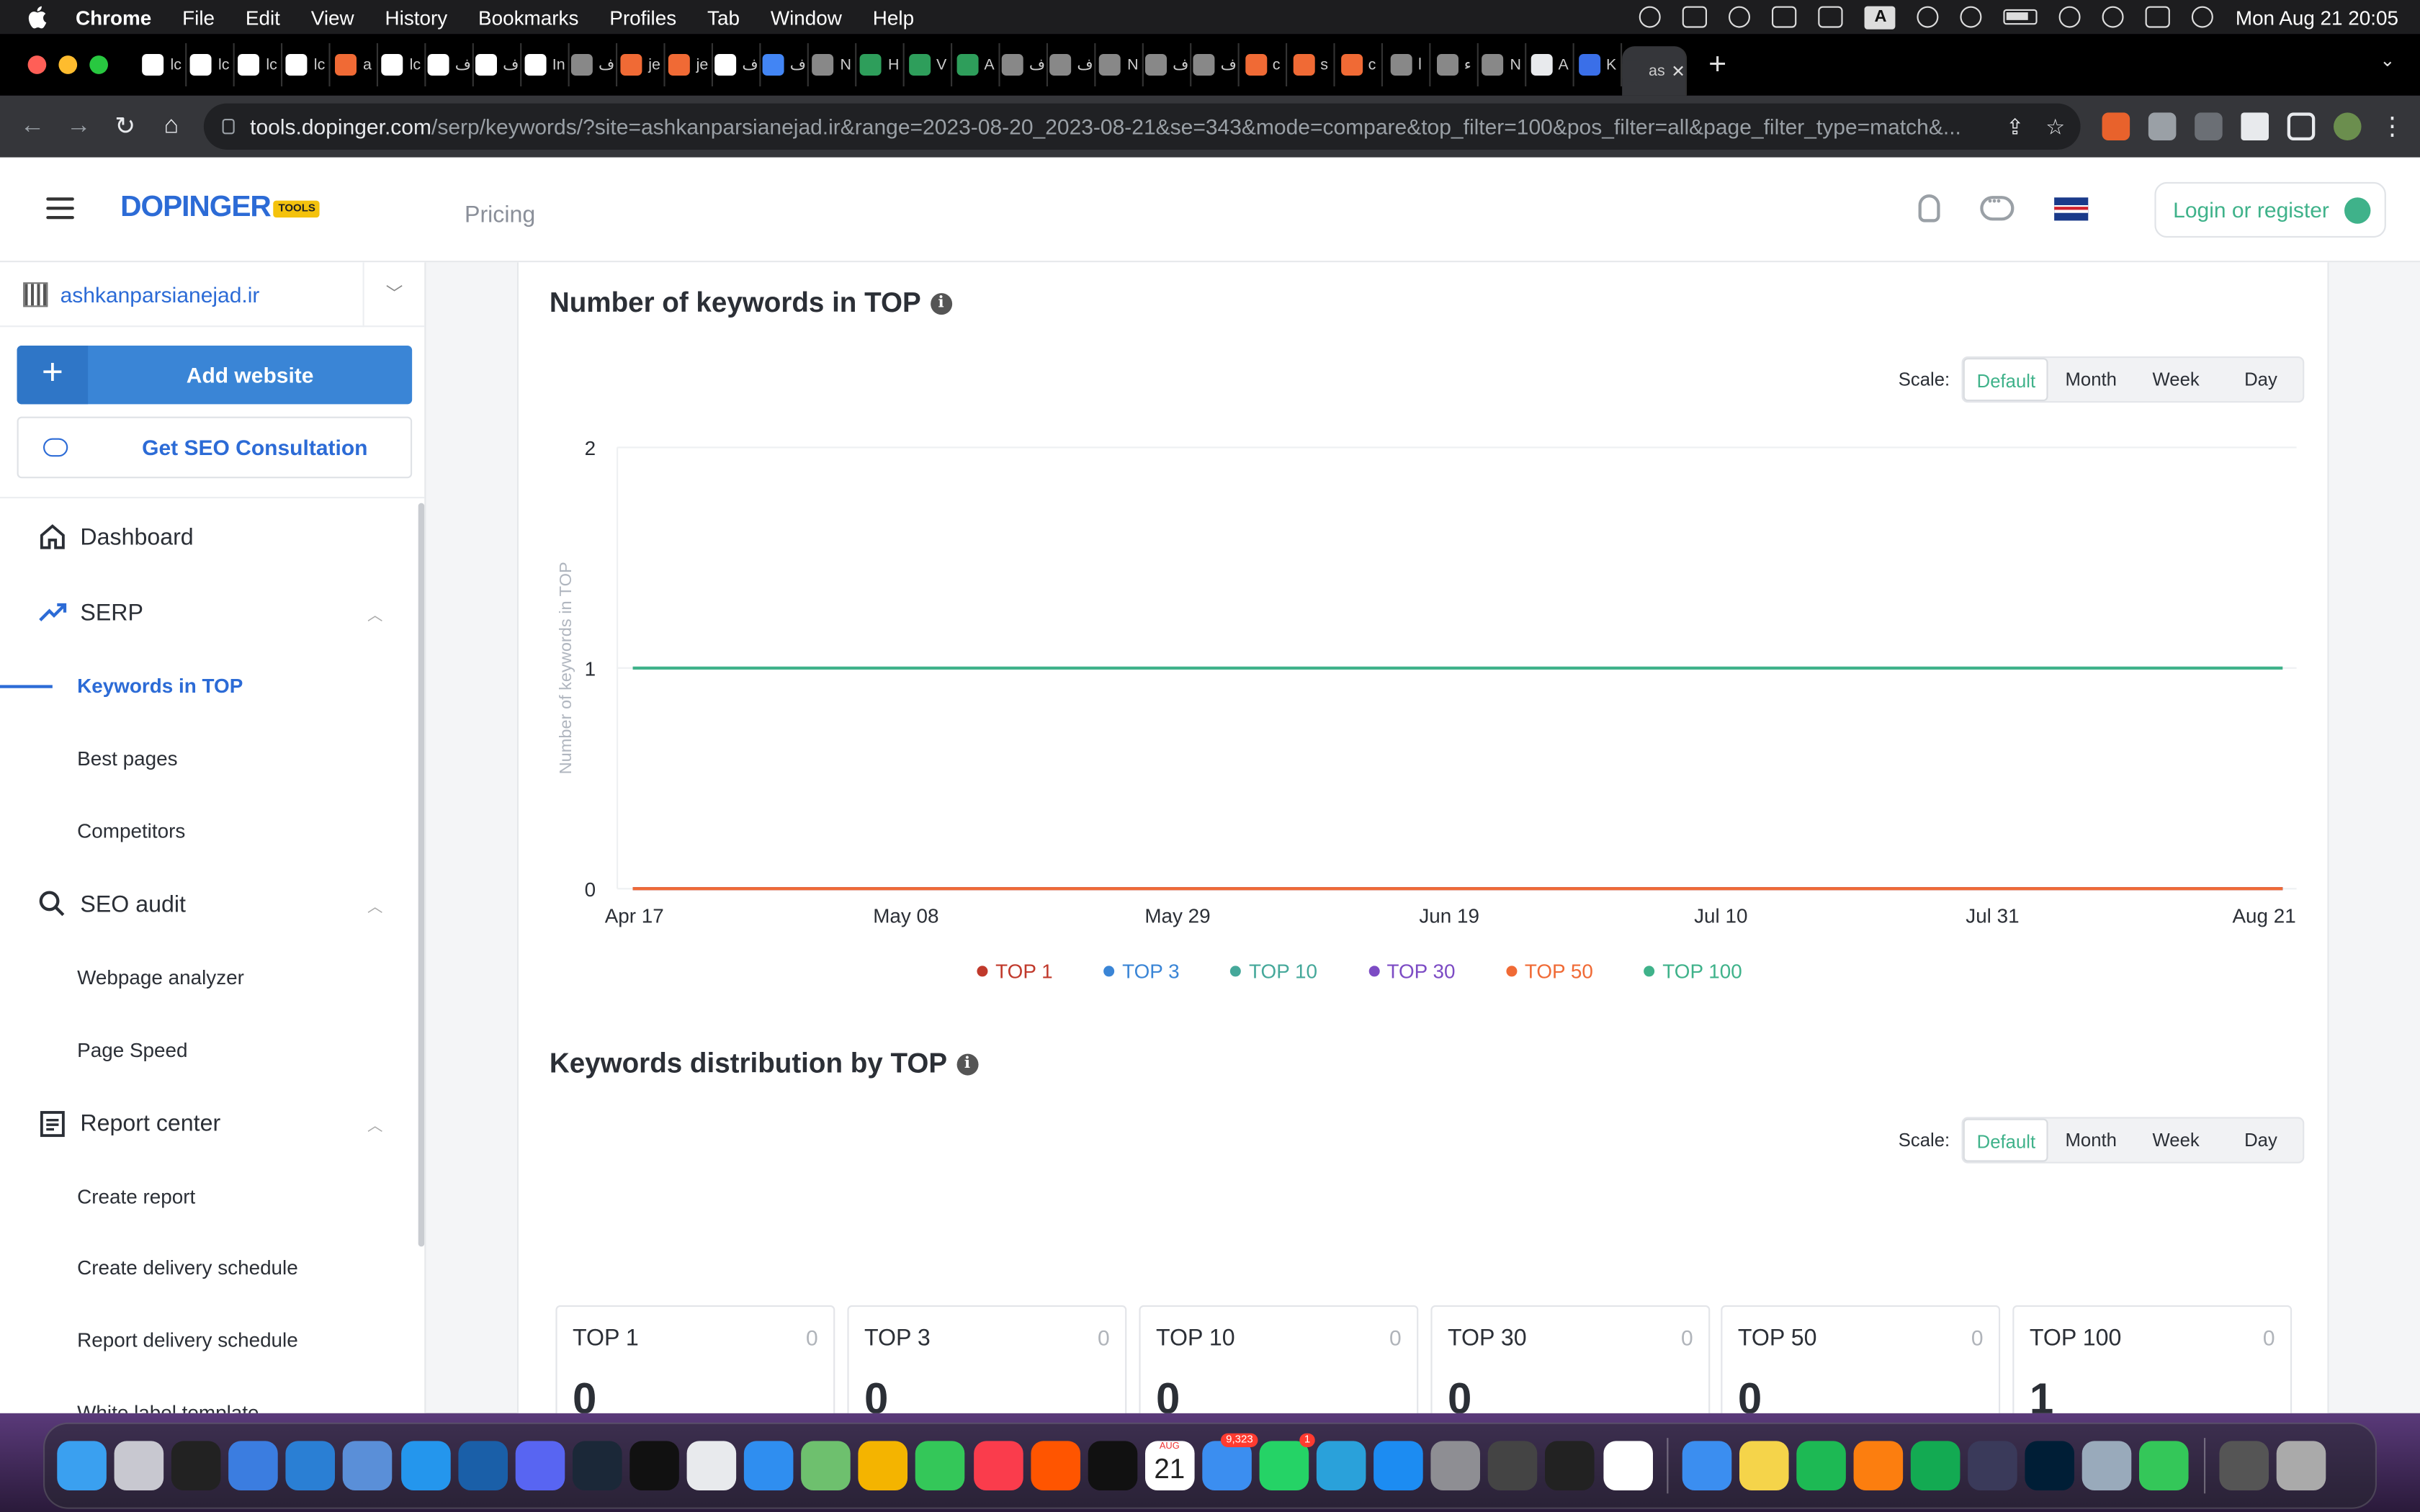 The image size is (2420, 1512). Describe the element at coordinates (893, 17) in the screenshot. I see `menu-help: Help` at that location.